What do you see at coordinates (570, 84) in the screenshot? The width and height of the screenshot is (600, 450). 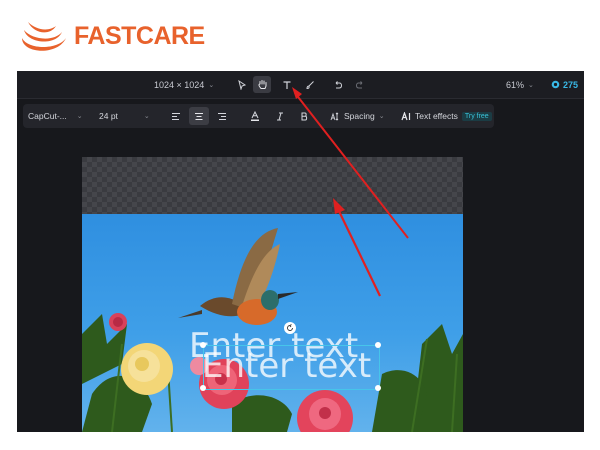 I see `credits-count: 275` at bounding box center [570, 84].